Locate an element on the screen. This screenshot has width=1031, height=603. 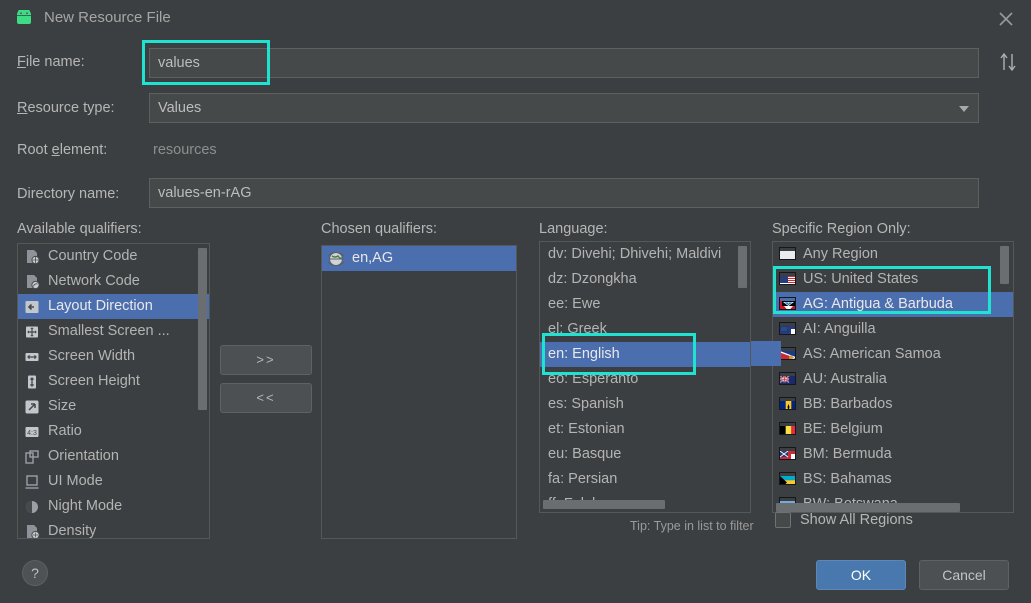
region-item: BM: Bermuda is located at coordinates (893, 454).